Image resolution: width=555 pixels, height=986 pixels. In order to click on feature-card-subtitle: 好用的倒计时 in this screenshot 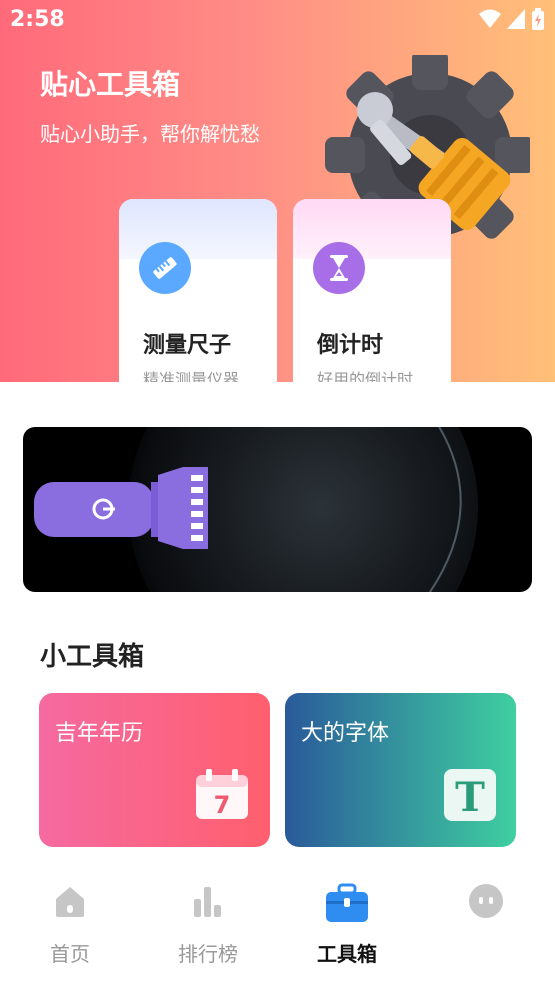, I will do `click(365, 376)`.